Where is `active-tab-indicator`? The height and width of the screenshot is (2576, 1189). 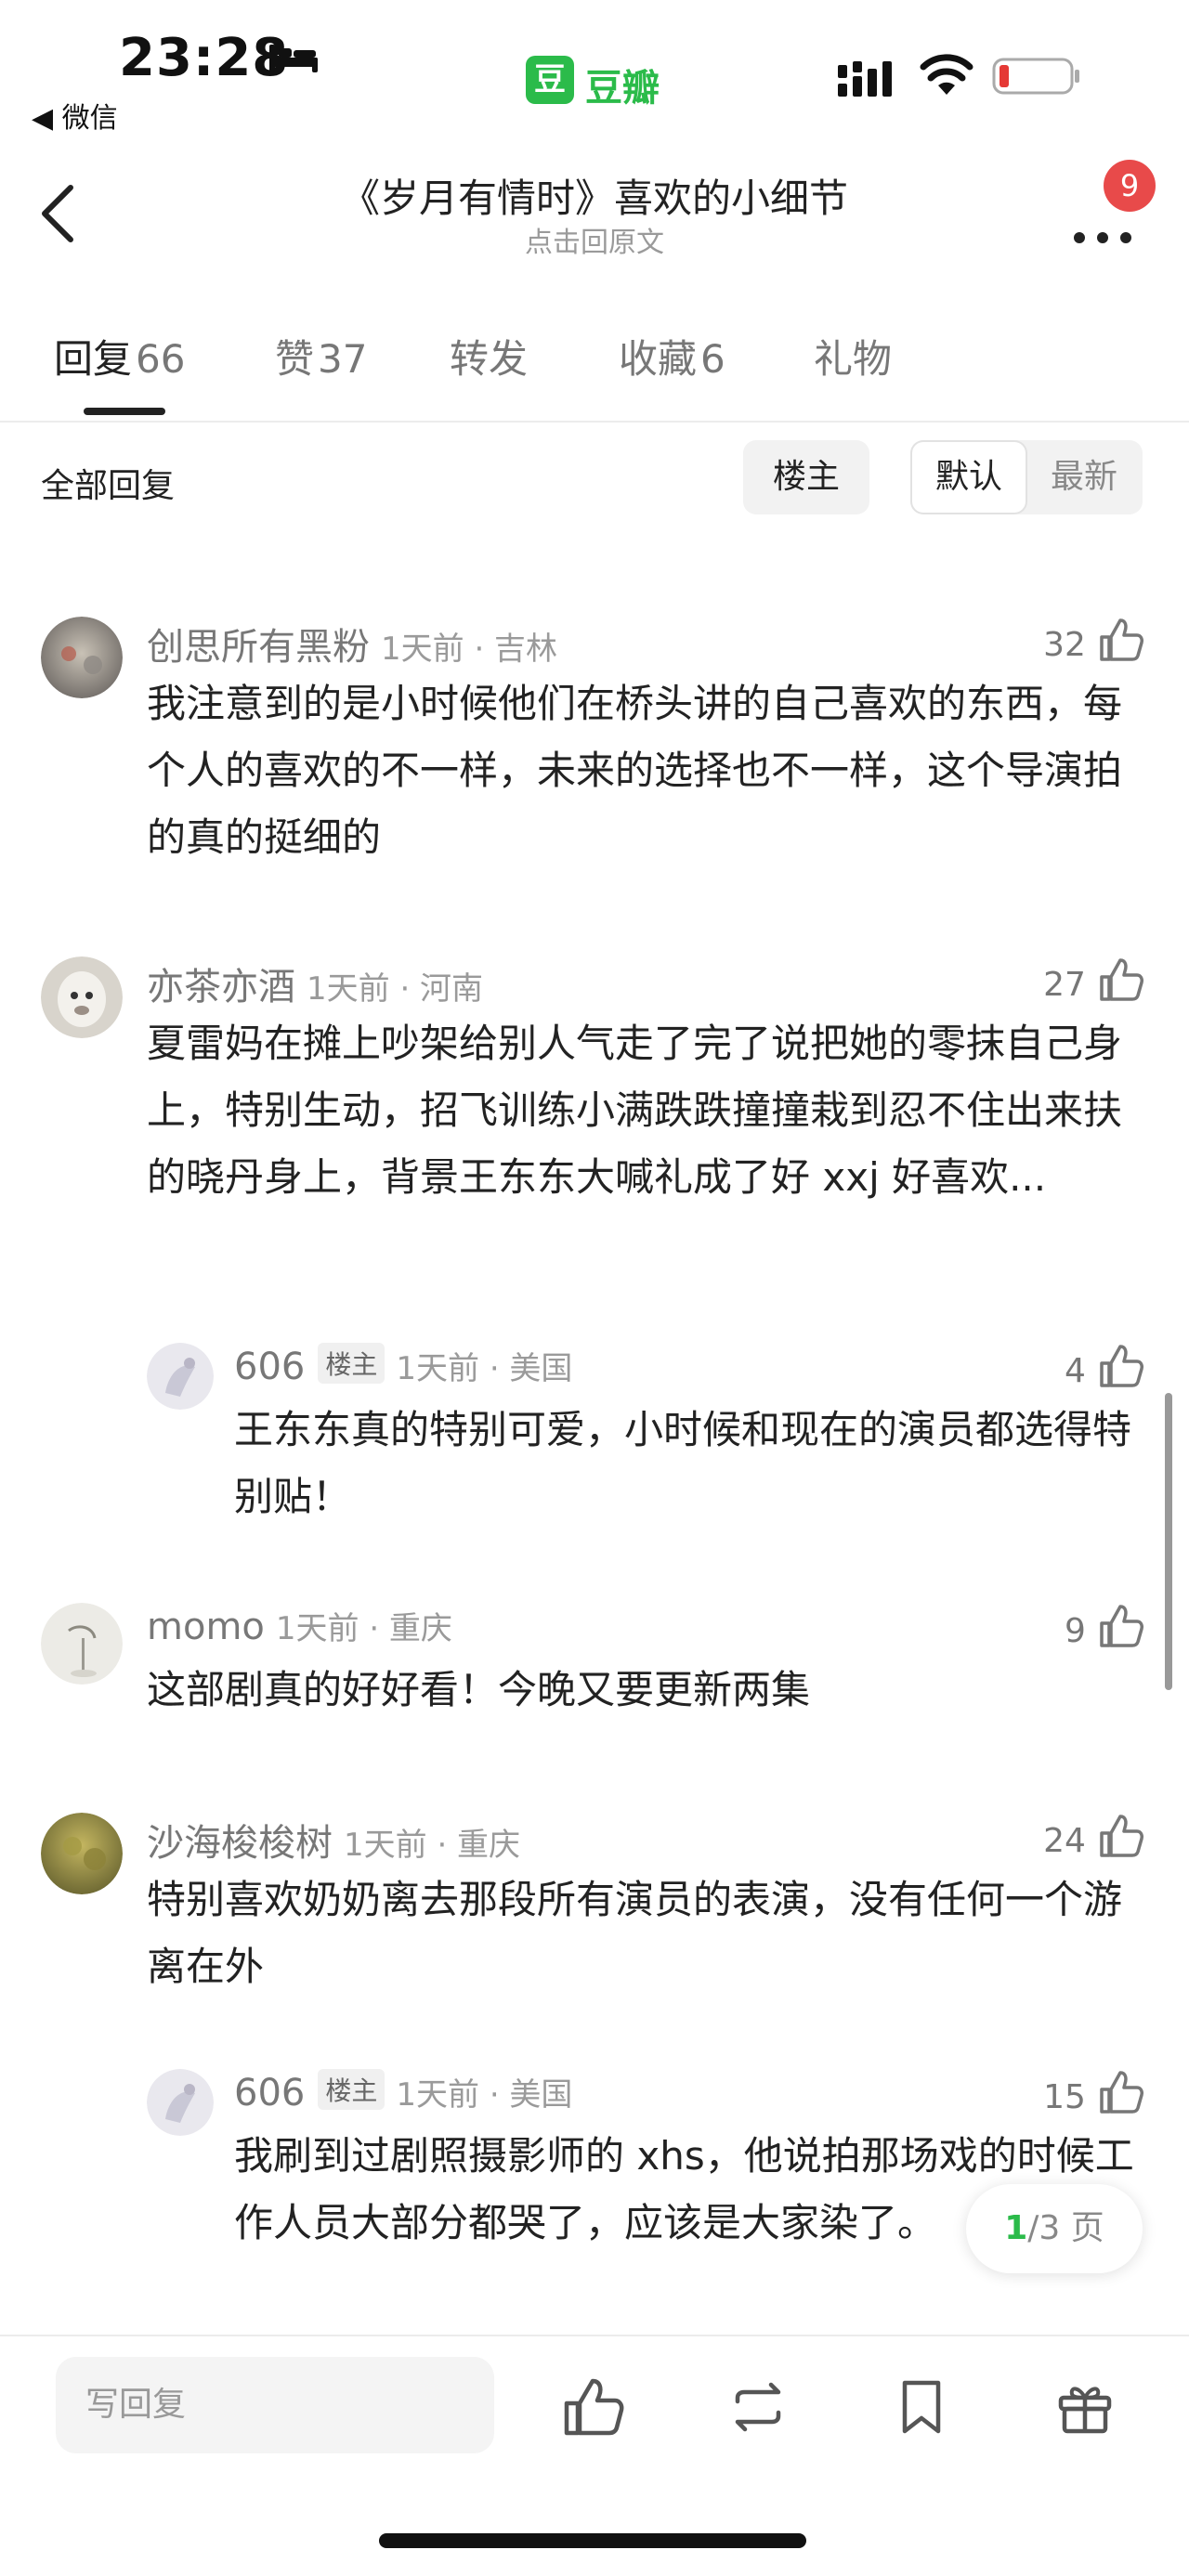 active-tab-indicator is located at coordinates (125, 411).